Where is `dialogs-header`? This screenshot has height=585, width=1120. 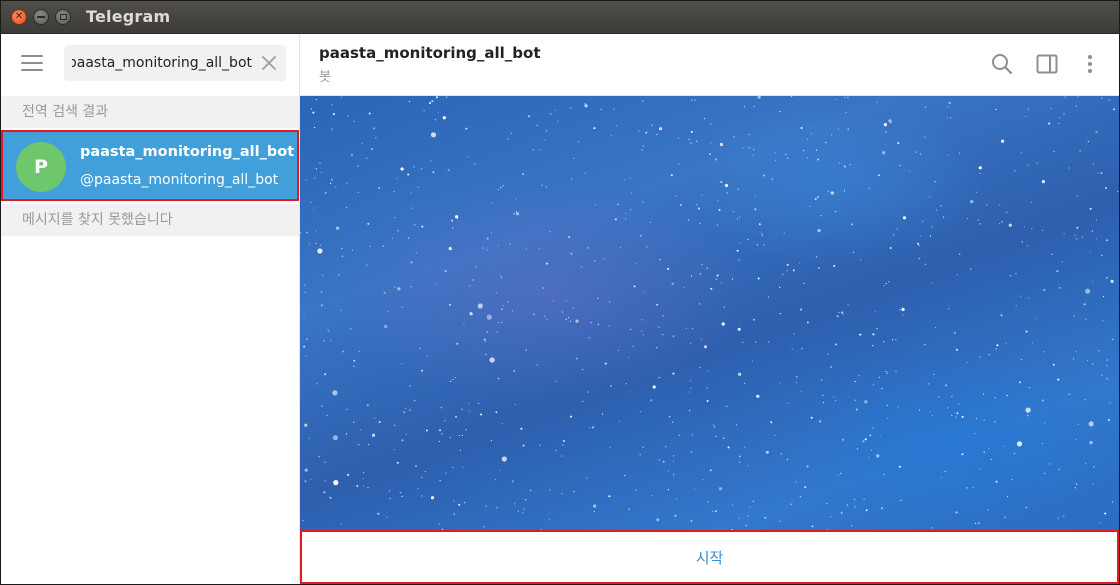
dialogs-header is located at coordinates (150, 64).